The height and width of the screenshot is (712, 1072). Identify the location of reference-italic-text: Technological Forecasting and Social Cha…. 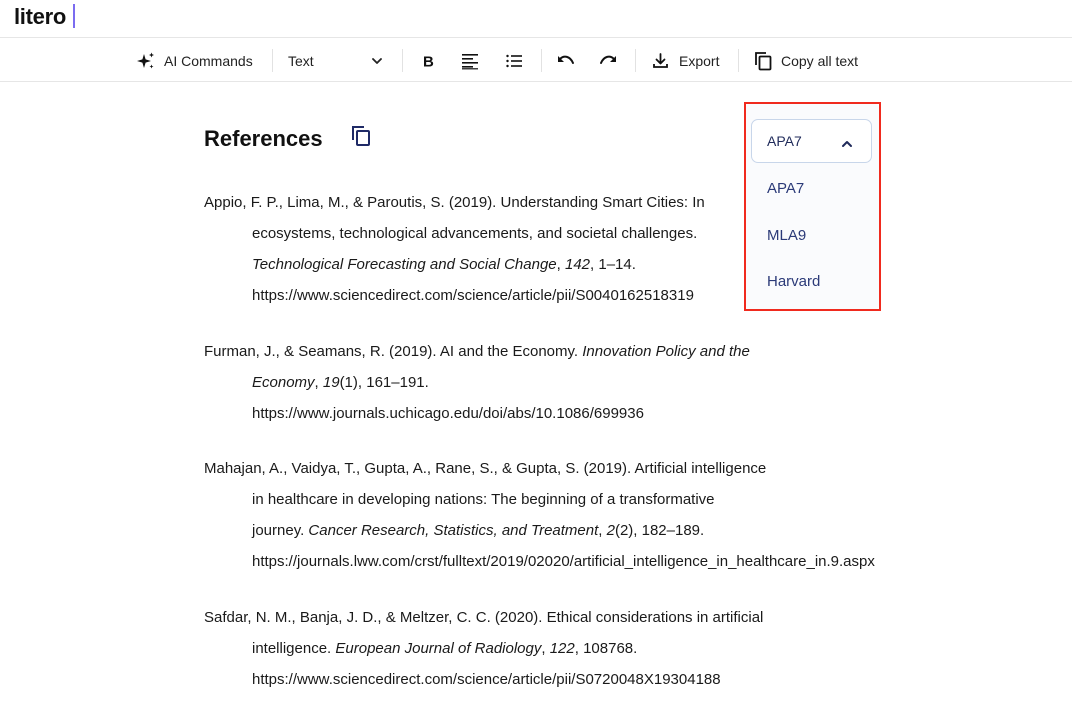
(404, 264).